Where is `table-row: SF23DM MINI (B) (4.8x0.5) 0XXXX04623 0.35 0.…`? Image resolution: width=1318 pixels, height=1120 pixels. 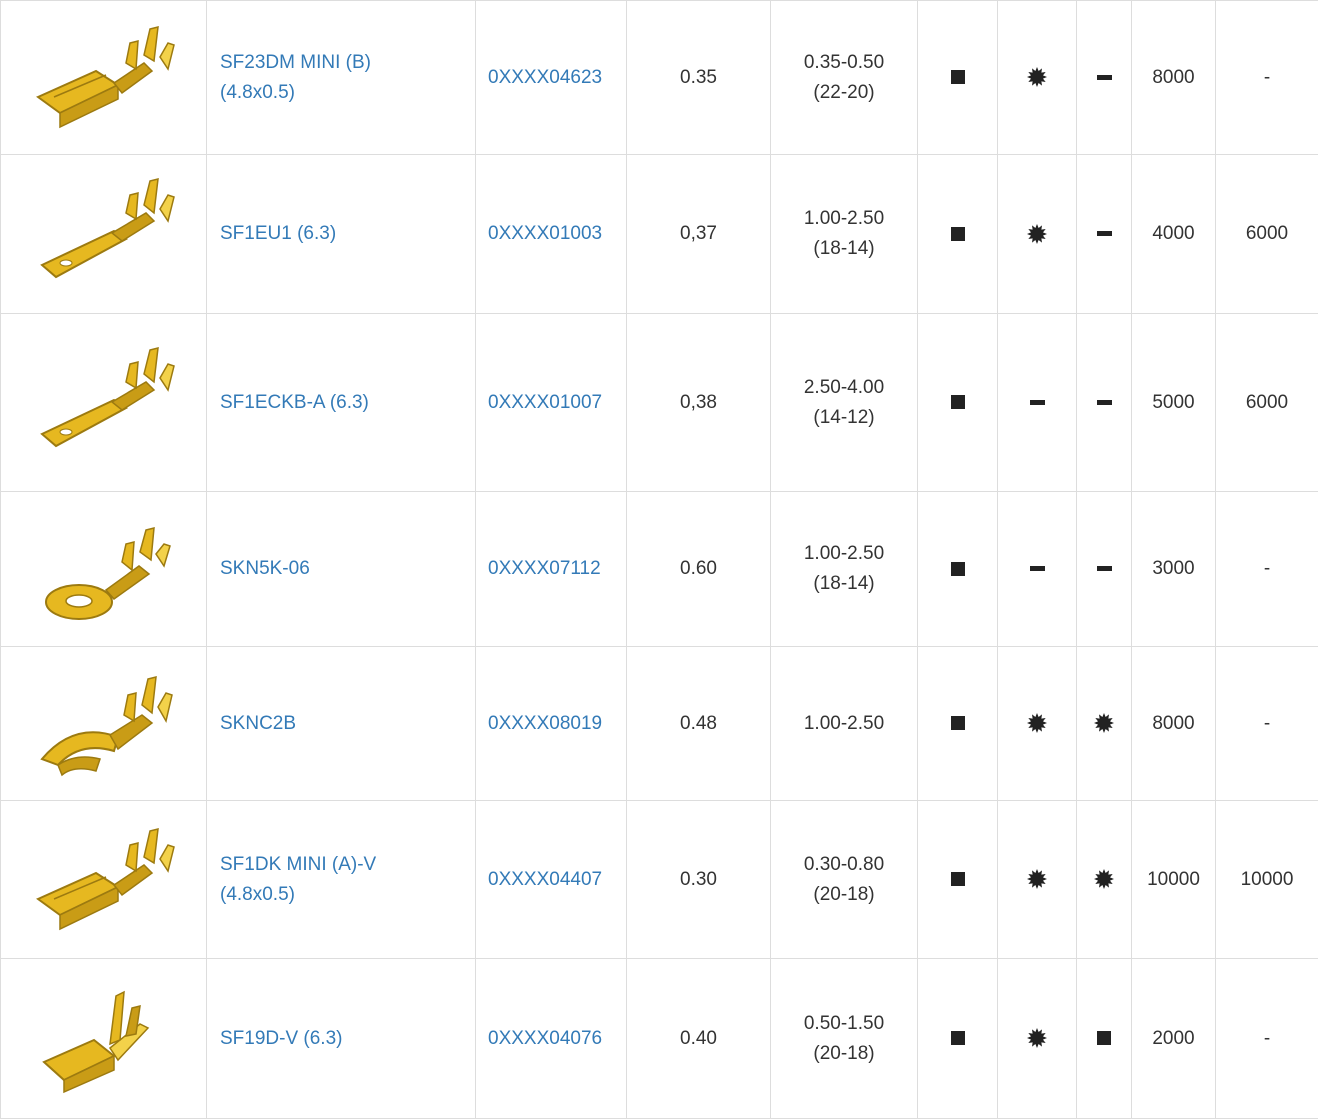 table-row: SF23DM MINI (B) (4.8x0.5) 0XXXX04623 0.35 0.… is located at coordinates (659, 77).